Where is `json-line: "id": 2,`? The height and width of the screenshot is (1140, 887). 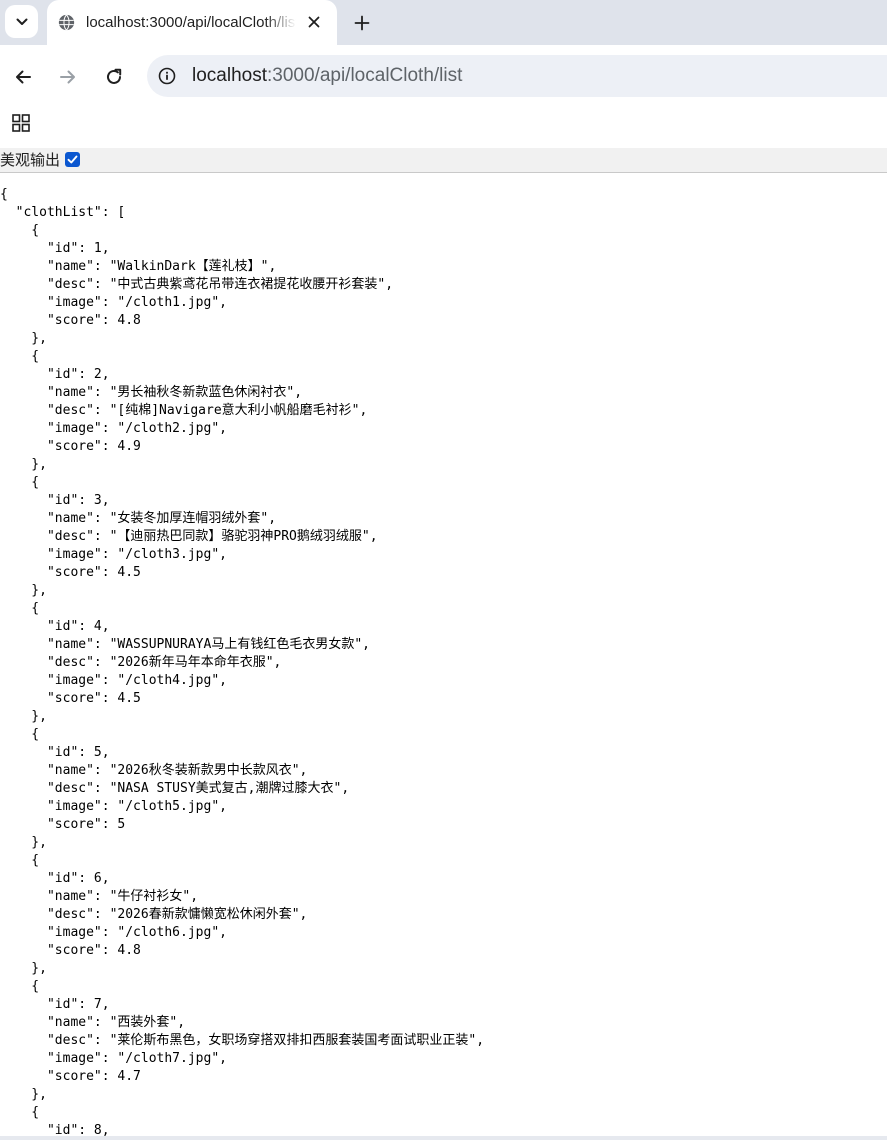
json-line: "id": 2, is located at coordinates (55, 374).